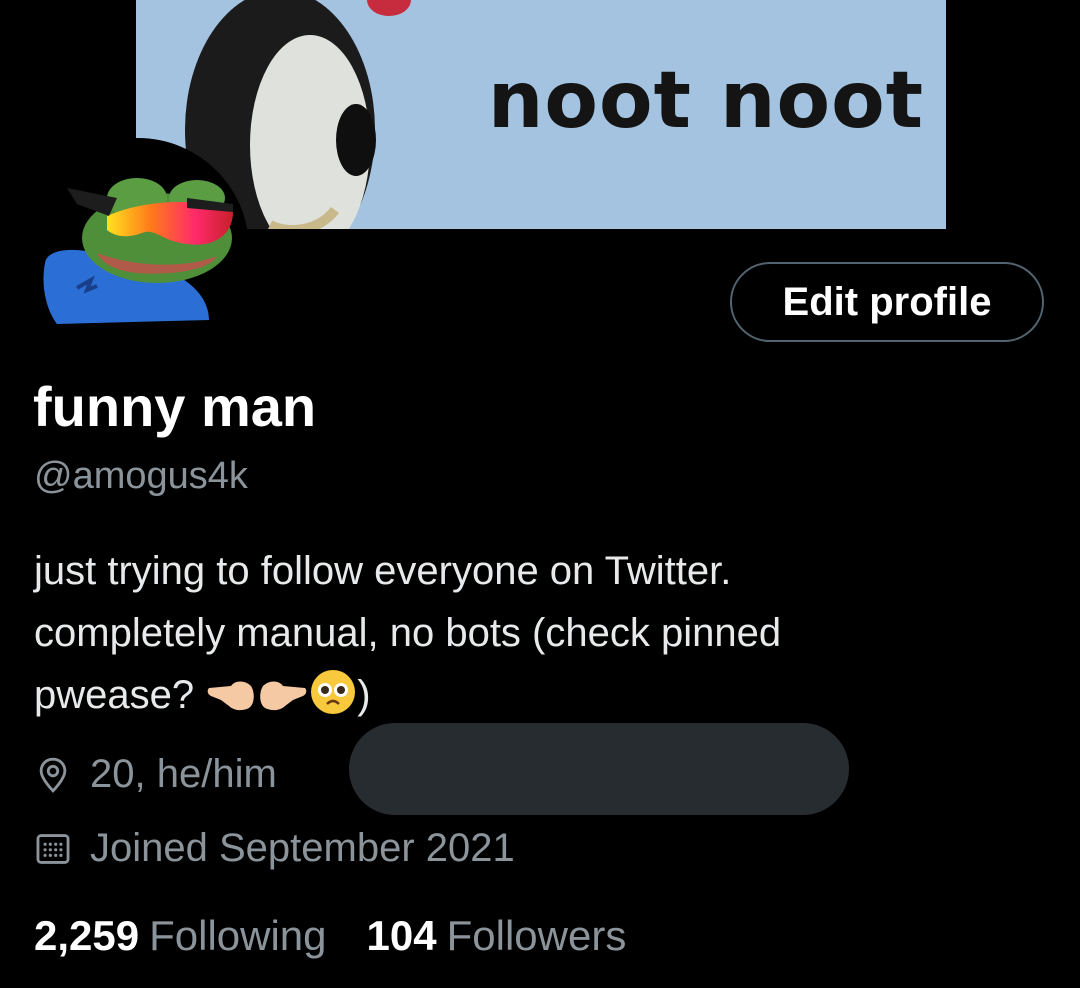 The height and width of the screenshot is (988, 1080). Describe the element at coordinates (401, 935) in the screenshot. I see `followers-count: 104` at that location.